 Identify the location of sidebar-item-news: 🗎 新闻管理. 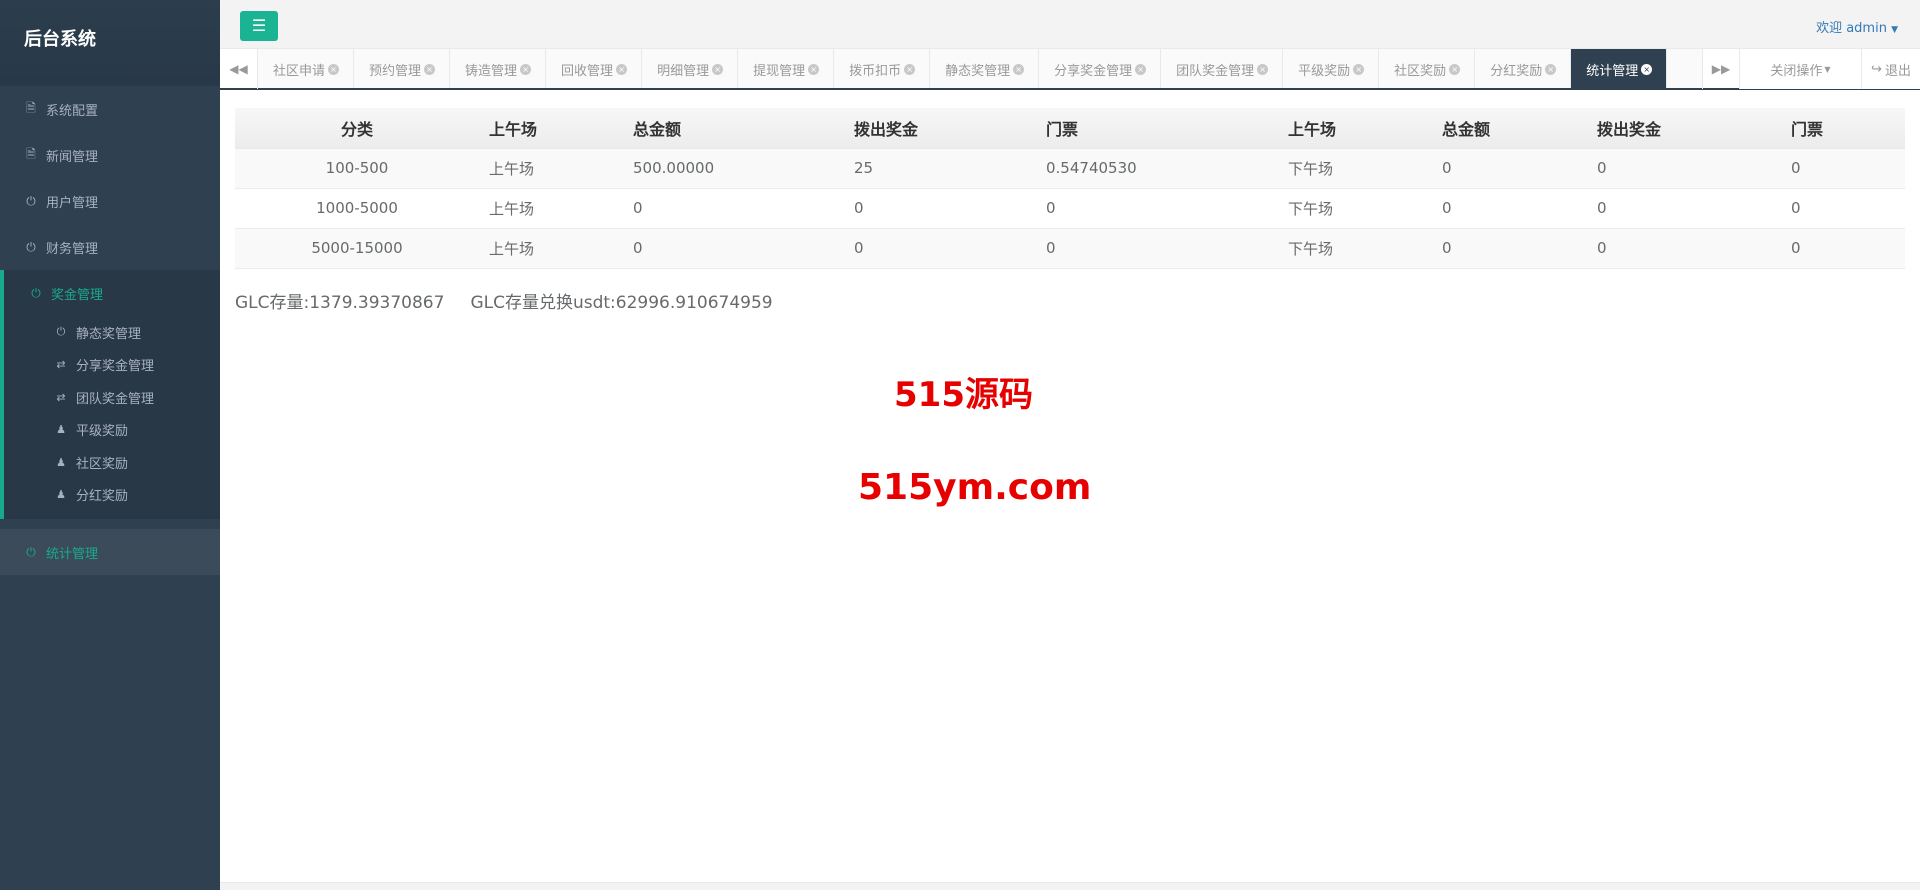
(110, 155).